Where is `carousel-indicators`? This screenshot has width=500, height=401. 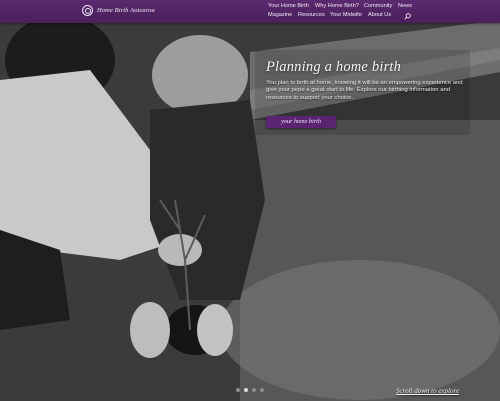
carousel-indicators is located at coordinates (250, 390).